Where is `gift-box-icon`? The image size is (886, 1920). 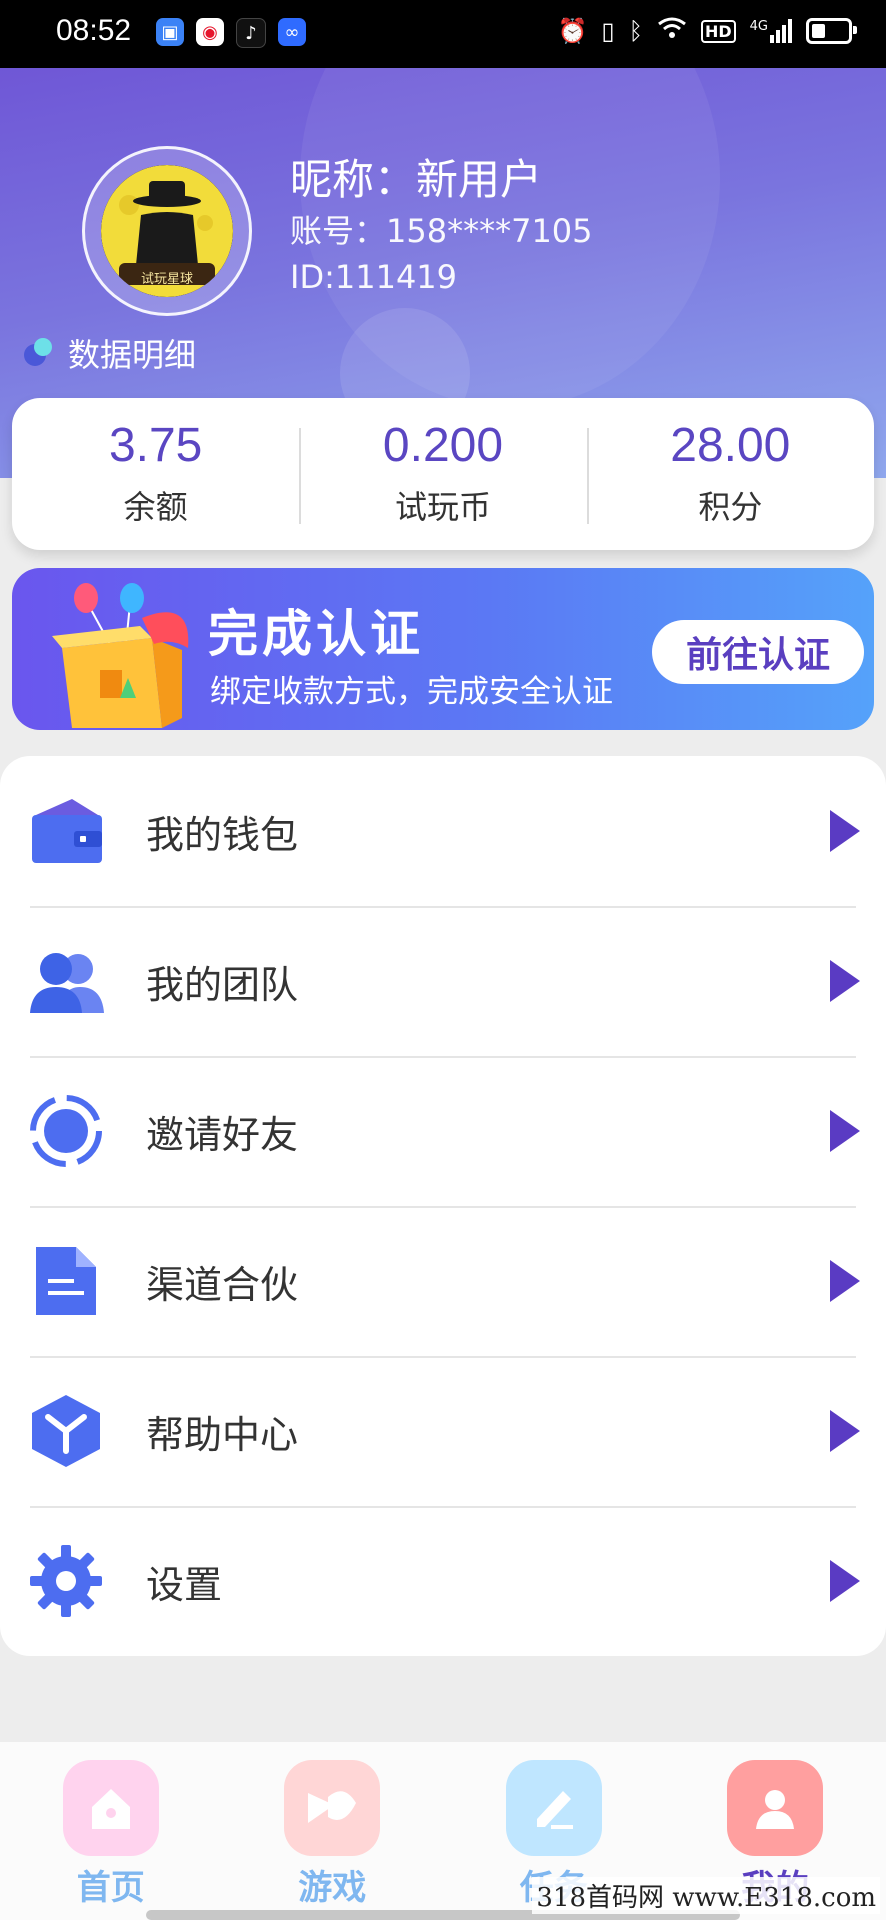 gift-box-icon is located at coordinates (120, 655).